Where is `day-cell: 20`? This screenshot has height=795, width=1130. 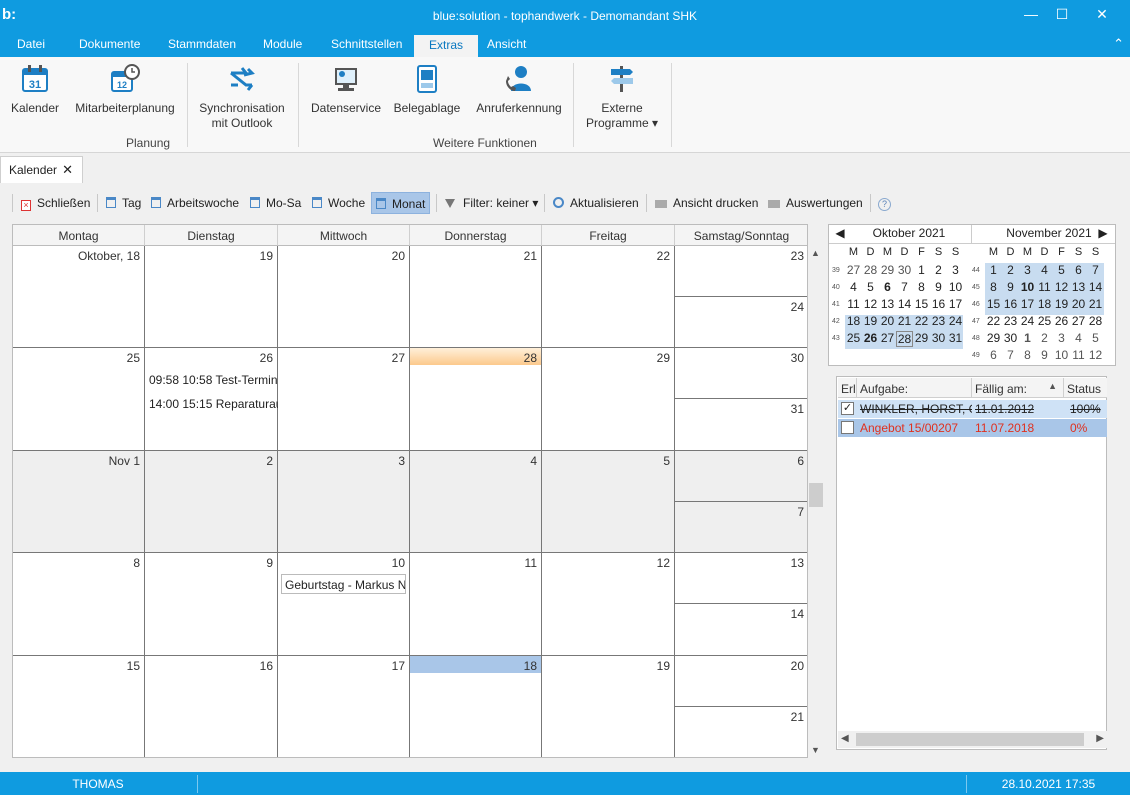 day-cell: 20 is located at coordinates (344, 297).